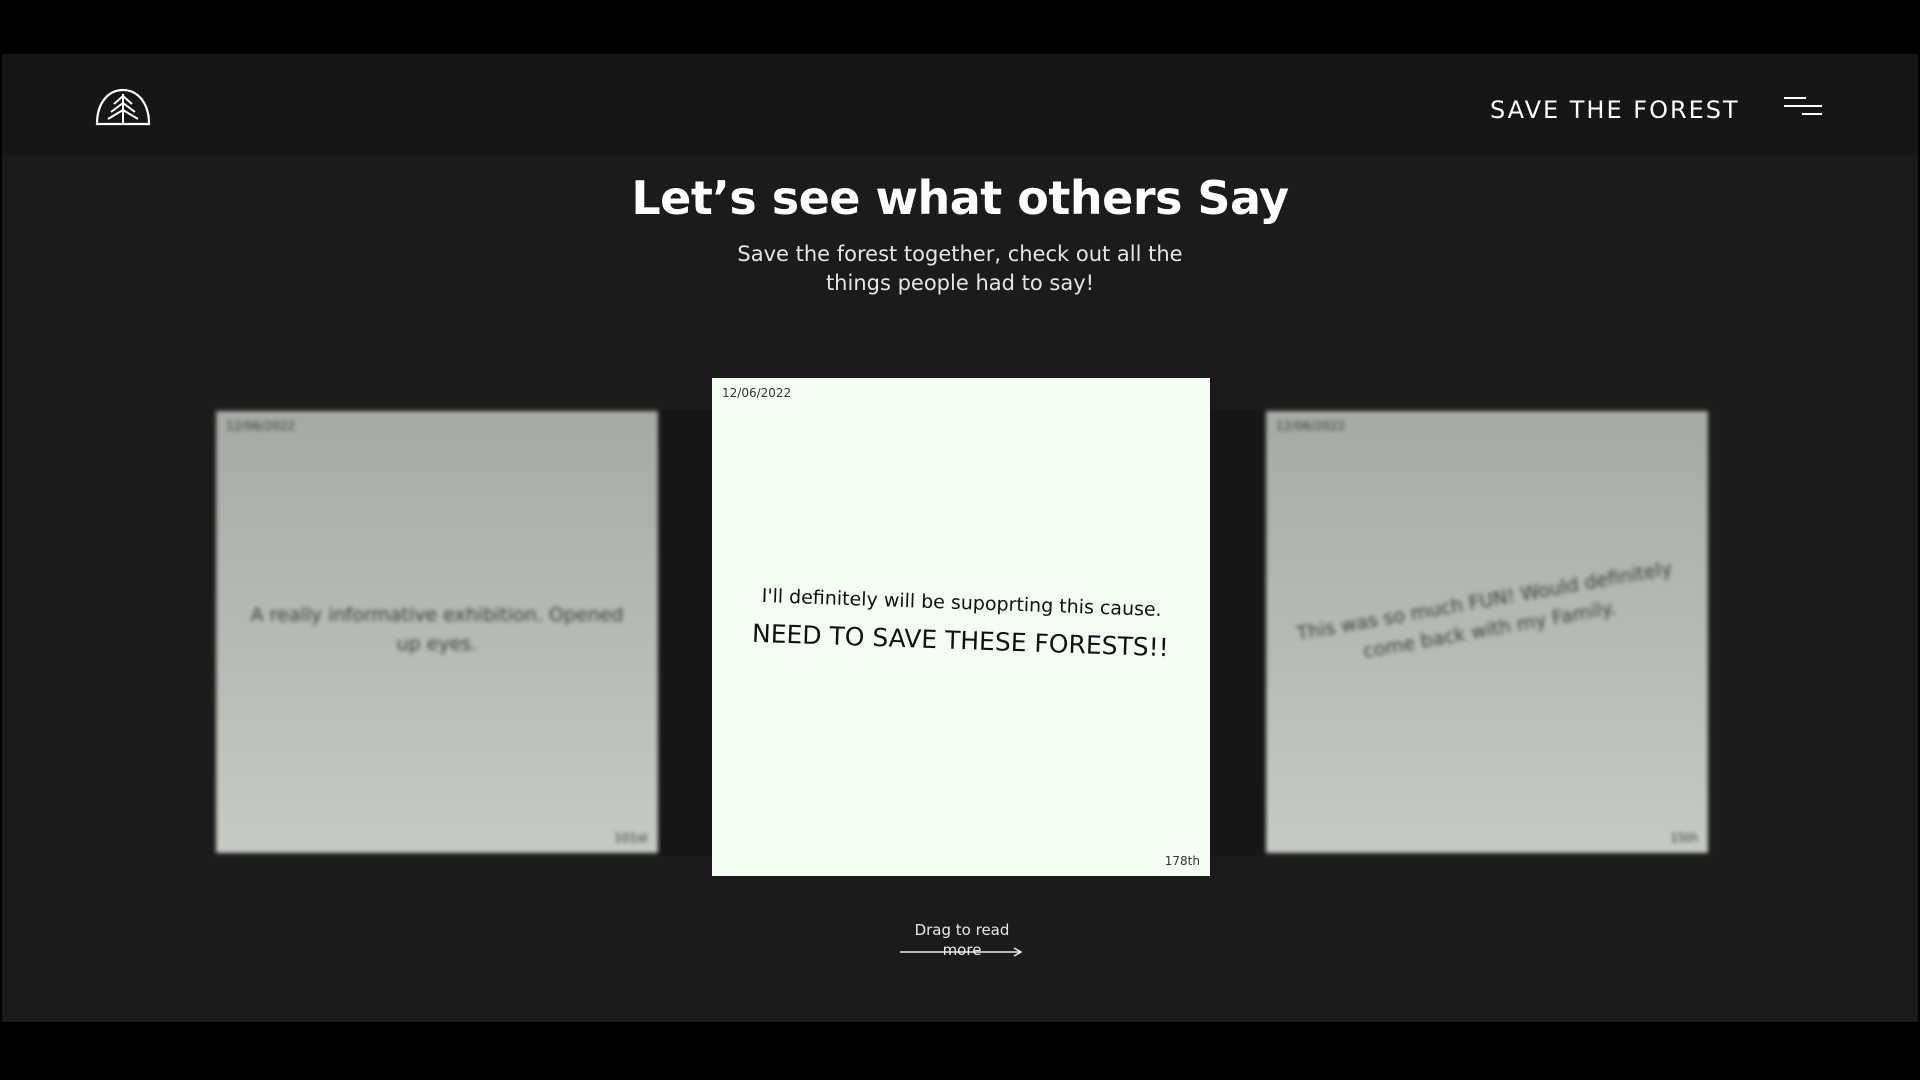 This screenshot has width=1920, height=1080. Describe the element at coordinates (960, 640) in the screenshot. I see `card-message-emphasis: NEED TO SAVE THESE FORESTS!!` at that location.